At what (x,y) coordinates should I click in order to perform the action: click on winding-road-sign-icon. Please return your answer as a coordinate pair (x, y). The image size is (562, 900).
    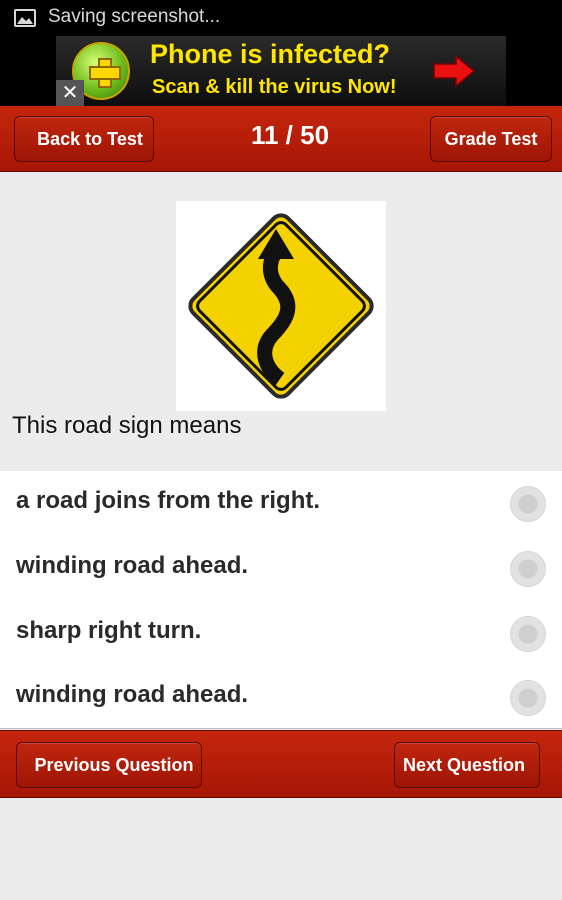
    Looking at the image, I should click on (281, 306).